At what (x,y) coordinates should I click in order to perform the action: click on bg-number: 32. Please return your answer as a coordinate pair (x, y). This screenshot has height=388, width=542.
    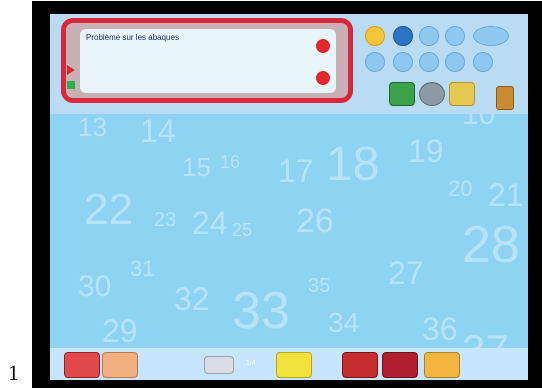
    Looking at the image, I should click on (192, 299).